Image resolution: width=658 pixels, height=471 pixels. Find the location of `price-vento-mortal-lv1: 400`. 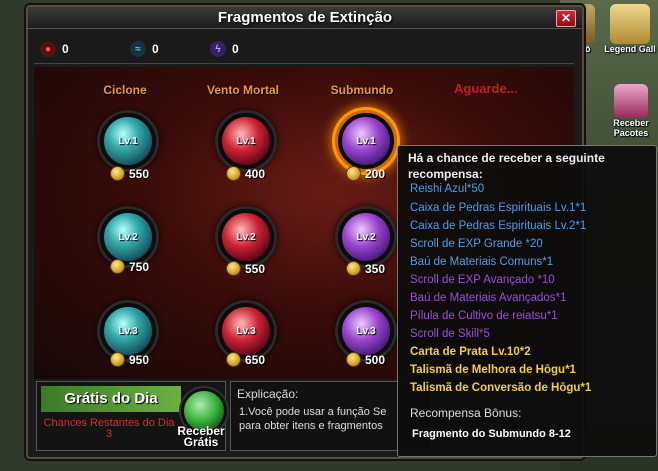

price-vento-mortal-lv1: 400 is located at coordinates (245, 173).